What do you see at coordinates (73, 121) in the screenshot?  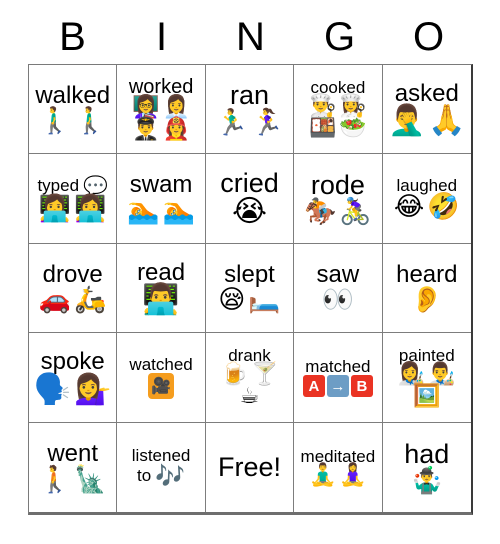 I see `cell-emoji-row: 🚶‍♂️ 🚶‍♂️` at bounding box center [73, 121].